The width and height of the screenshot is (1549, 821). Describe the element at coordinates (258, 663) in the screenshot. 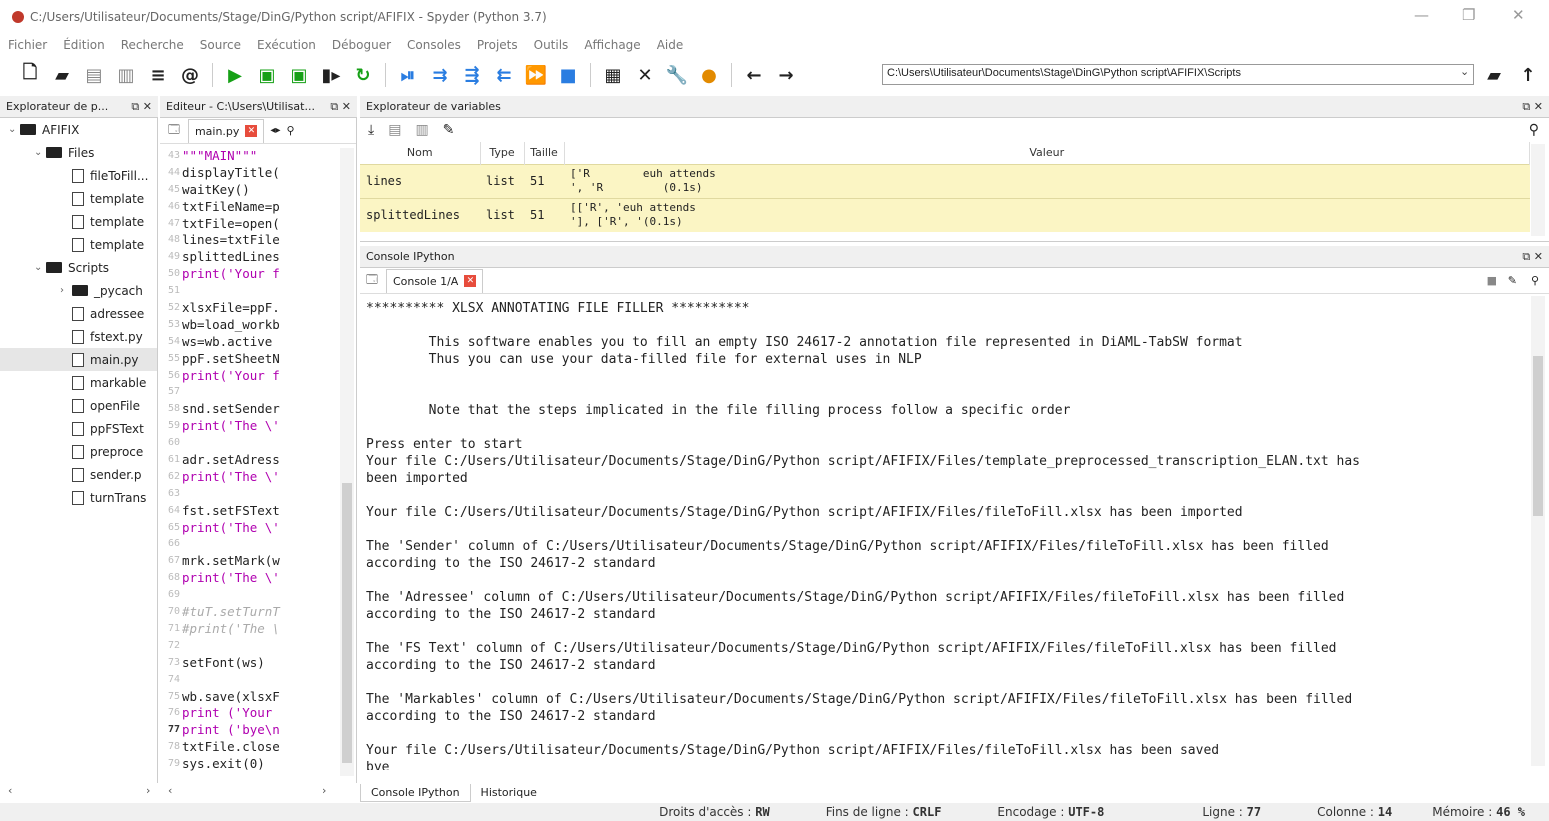

I see `code-line: 73 setFont(ws)` at that location.